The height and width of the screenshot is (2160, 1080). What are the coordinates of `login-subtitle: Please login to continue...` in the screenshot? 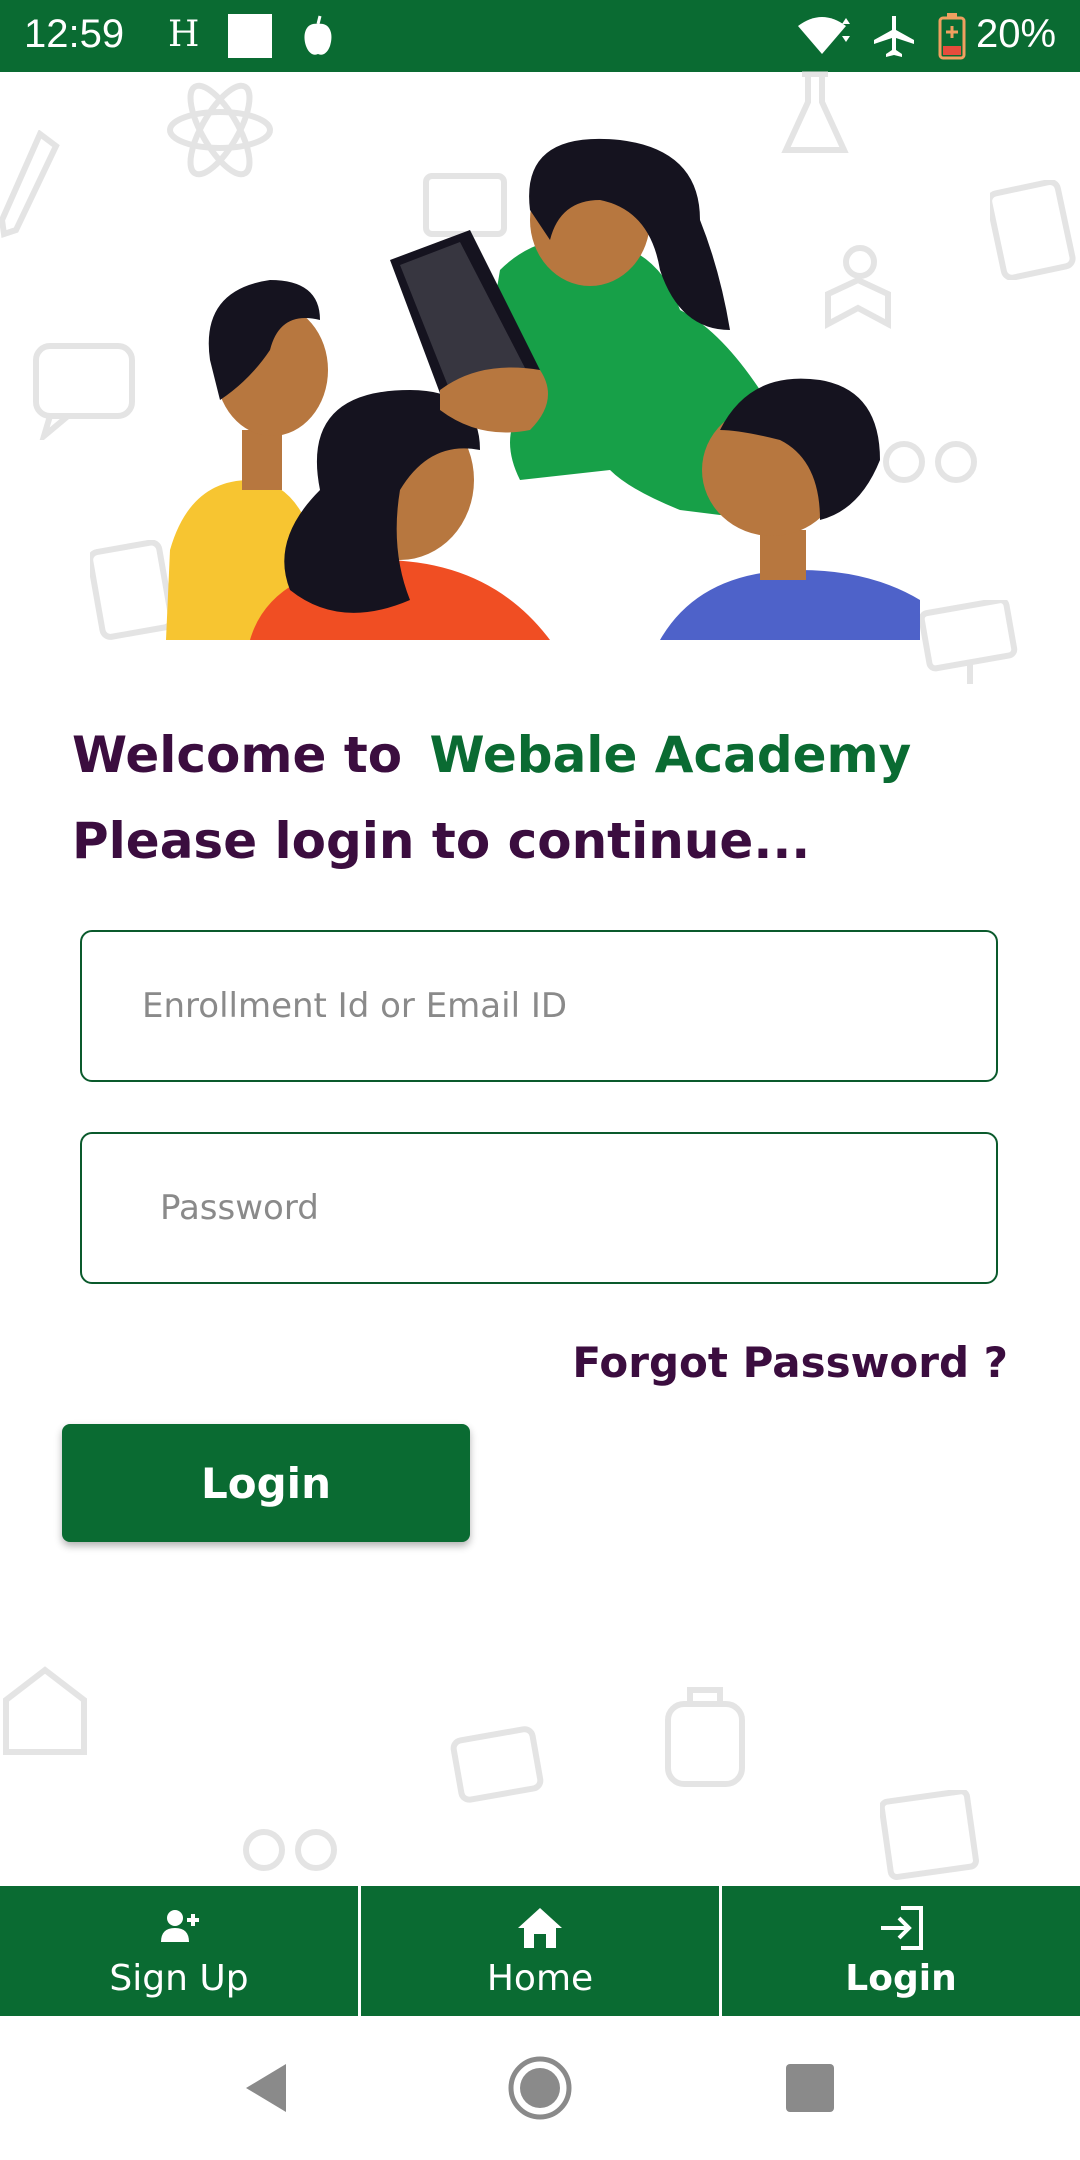 It's located at (441, 841).